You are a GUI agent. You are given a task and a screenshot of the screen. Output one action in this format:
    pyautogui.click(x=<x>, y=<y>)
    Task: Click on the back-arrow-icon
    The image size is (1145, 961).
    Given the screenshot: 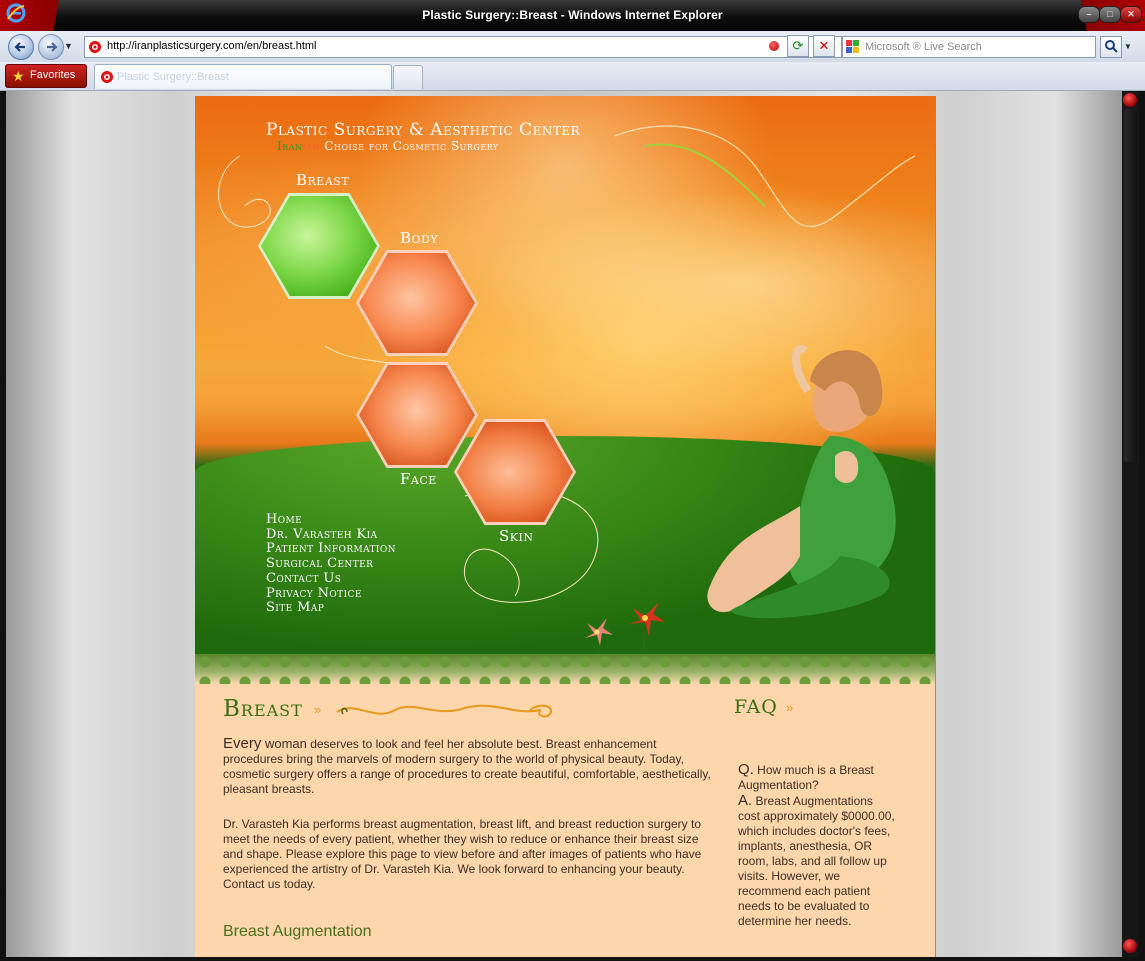 What is the action you would take?
    pyautogui.click(x=19, y=47)
    